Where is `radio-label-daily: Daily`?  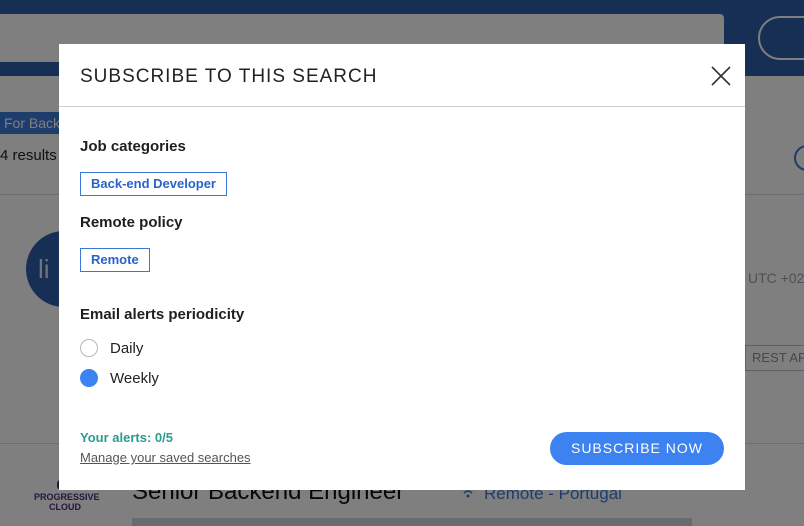
radio-label-daily: Daily is located at coordinates (127, 348).